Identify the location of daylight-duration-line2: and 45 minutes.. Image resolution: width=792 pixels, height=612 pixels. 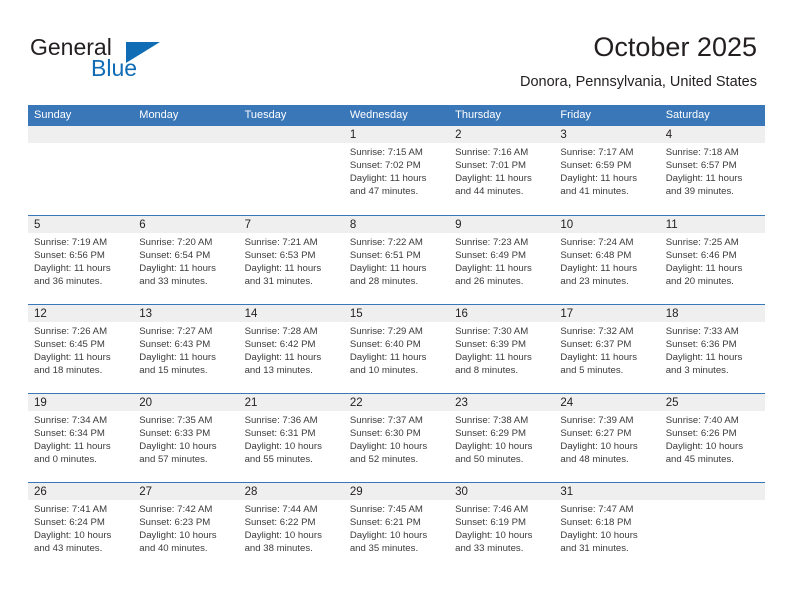
(699, 460).